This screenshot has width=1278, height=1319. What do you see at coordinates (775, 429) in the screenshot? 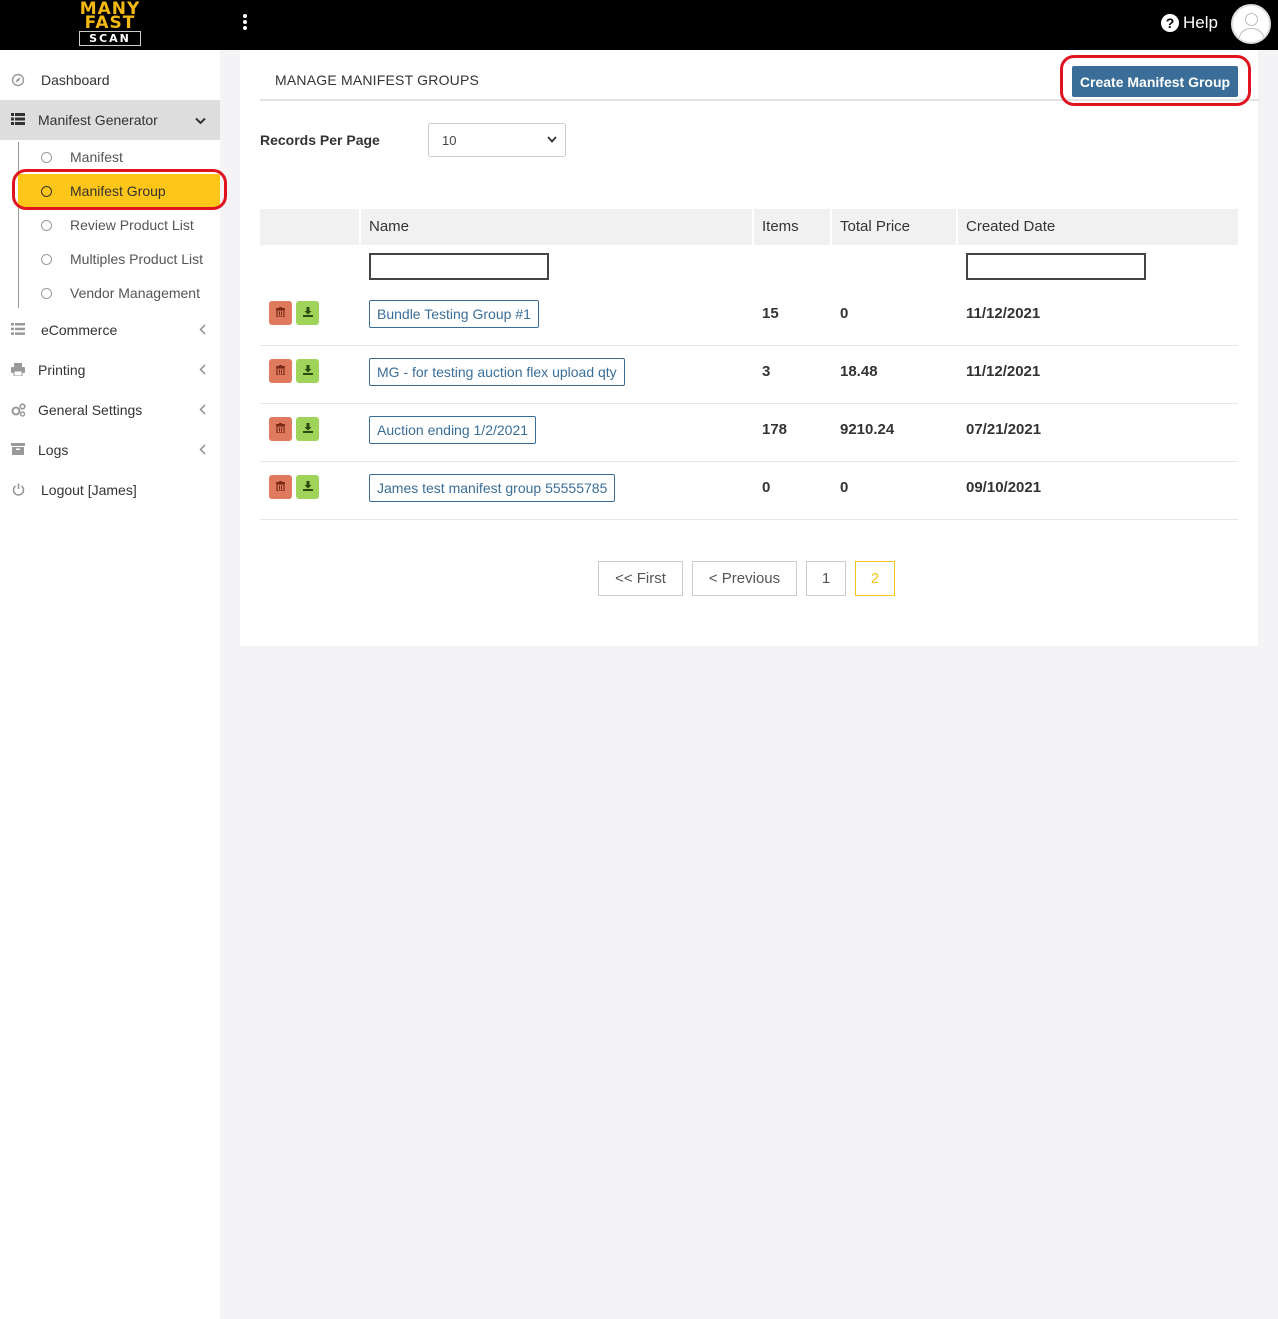
I see `items-cell: 178` at bounding box center [775, 429].